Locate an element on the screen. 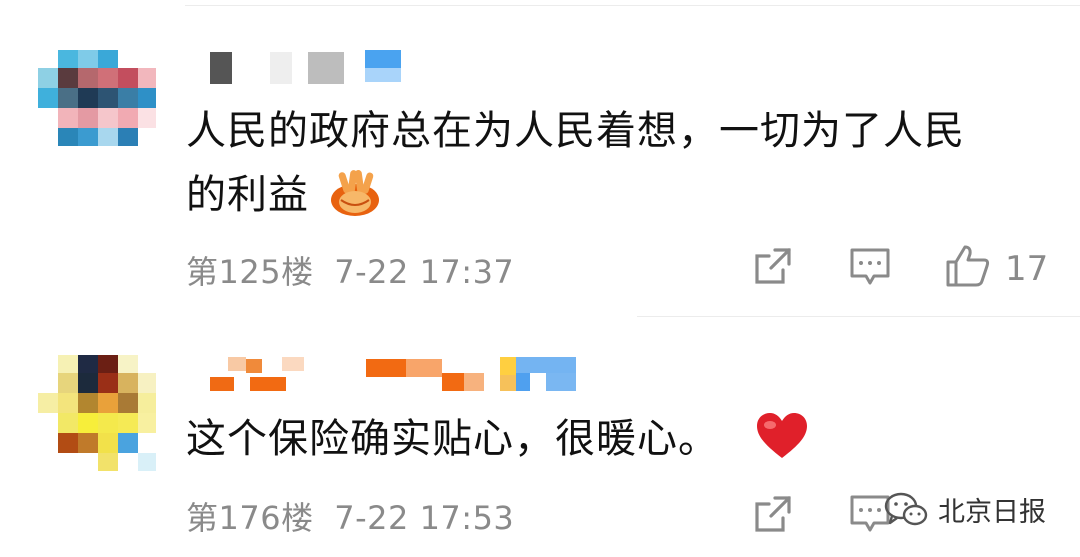 The width and height of the screenshot is (1080, 557). comment-text: 这个保险确实贴心，很暖心。 is located at coordinates (497, 439).